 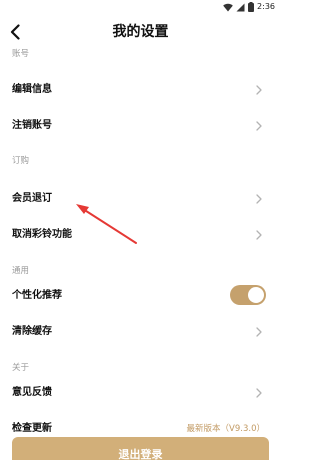 What do you see at coordinates (240, 7) in the screenshot?
I see `signal-icon` at bounding box center [240, 7].